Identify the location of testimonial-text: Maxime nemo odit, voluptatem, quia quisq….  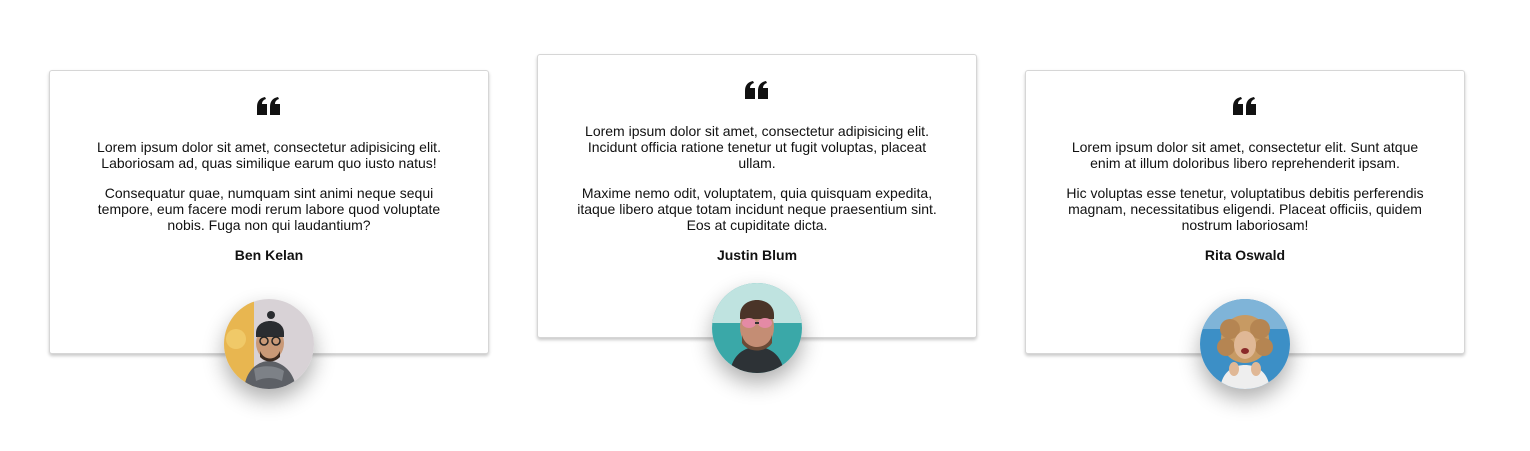
(757, 209).